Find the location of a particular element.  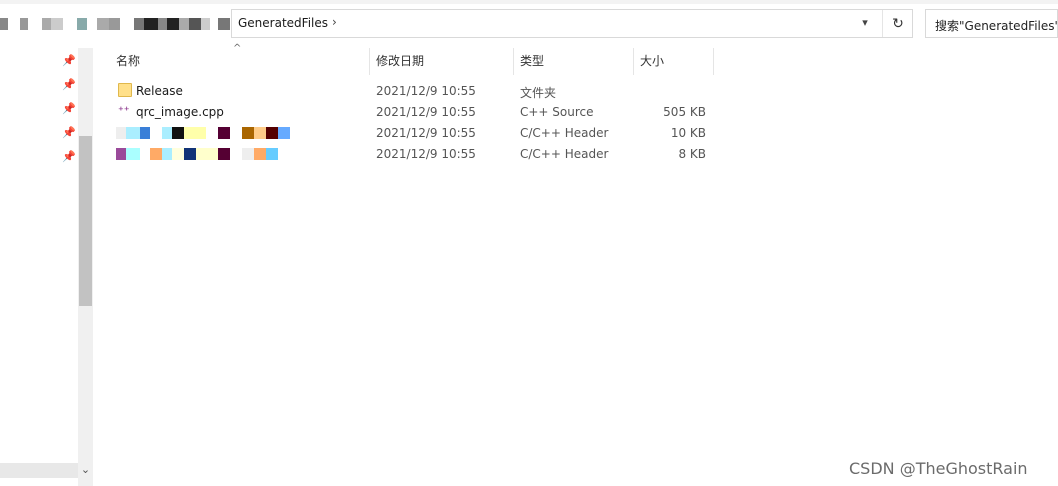

breadcrumb-chevron-icon: › is located at coordinates (334, 22).